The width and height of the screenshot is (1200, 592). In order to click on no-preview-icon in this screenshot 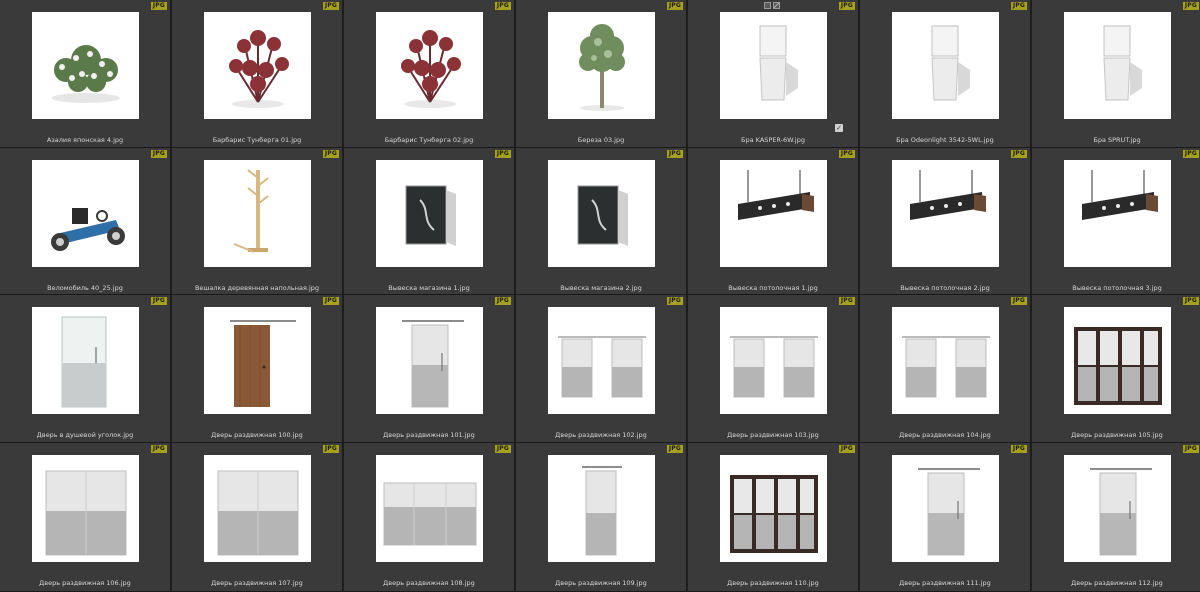, I will do `click(776, 5)`.